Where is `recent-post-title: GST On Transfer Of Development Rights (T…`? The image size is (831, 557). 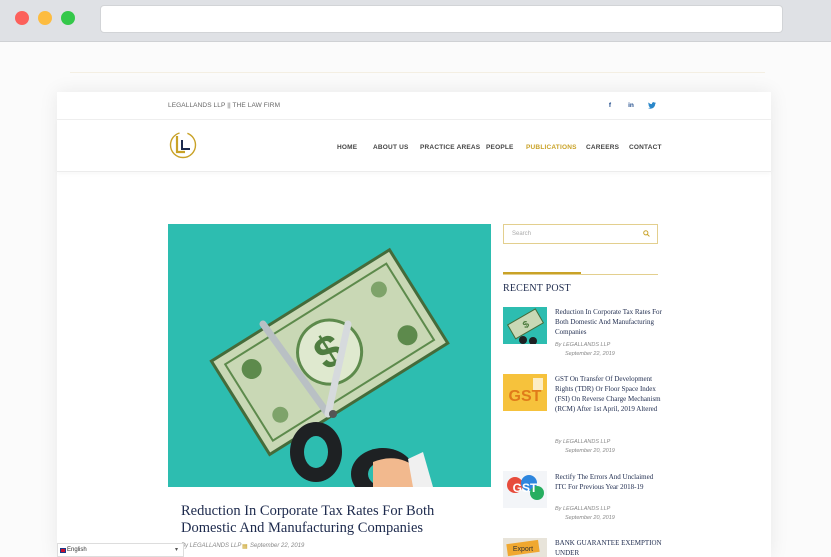 recent-post-title: GST On Transfer Of Development Rights (T… is located at coordinates (610, 394).